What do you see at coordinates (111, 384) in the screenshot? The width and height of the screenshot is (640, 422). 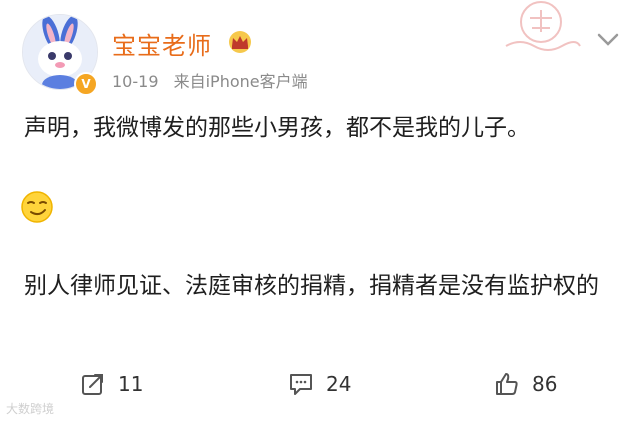 I see `repost-button: 11` at bounding box center [111, 384].